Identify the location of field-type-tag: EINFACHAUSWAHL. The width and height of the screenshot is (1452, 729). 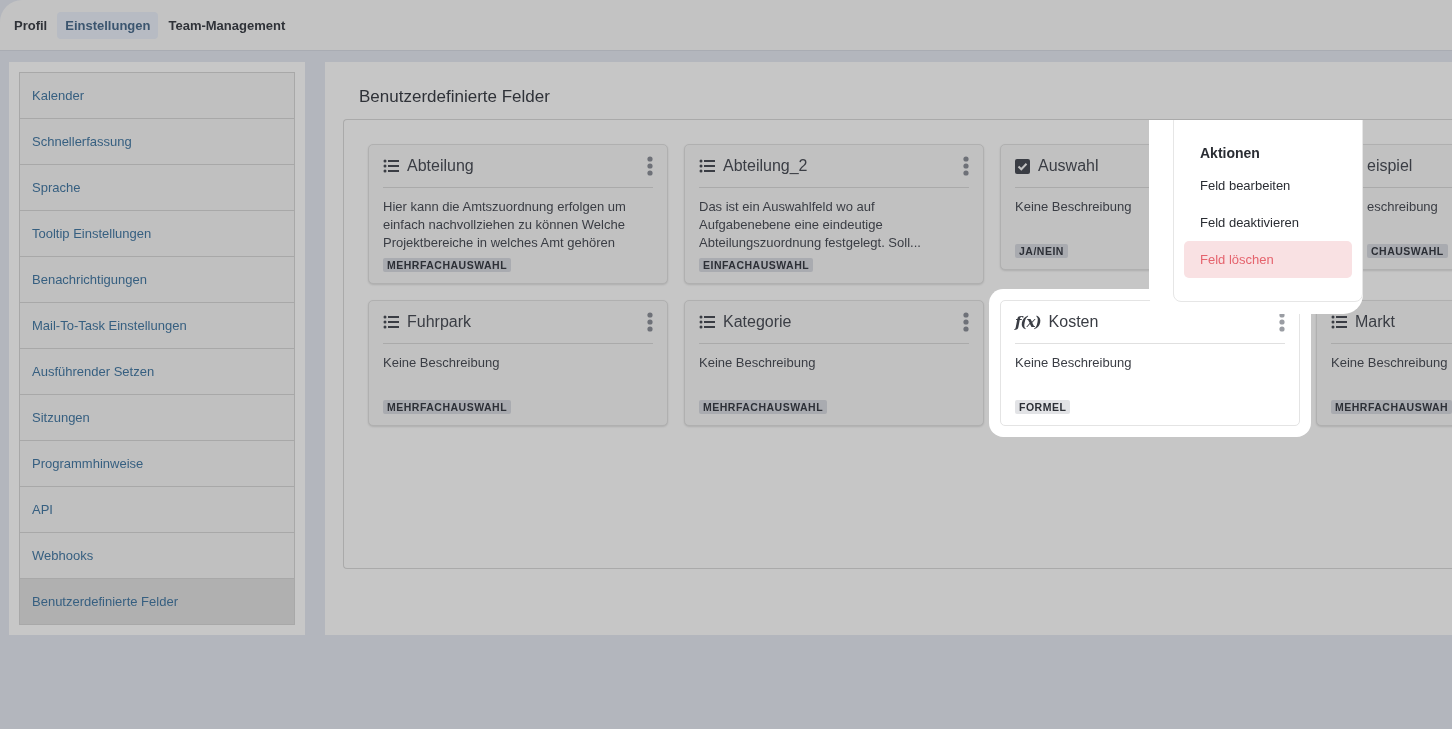
(756, 265).